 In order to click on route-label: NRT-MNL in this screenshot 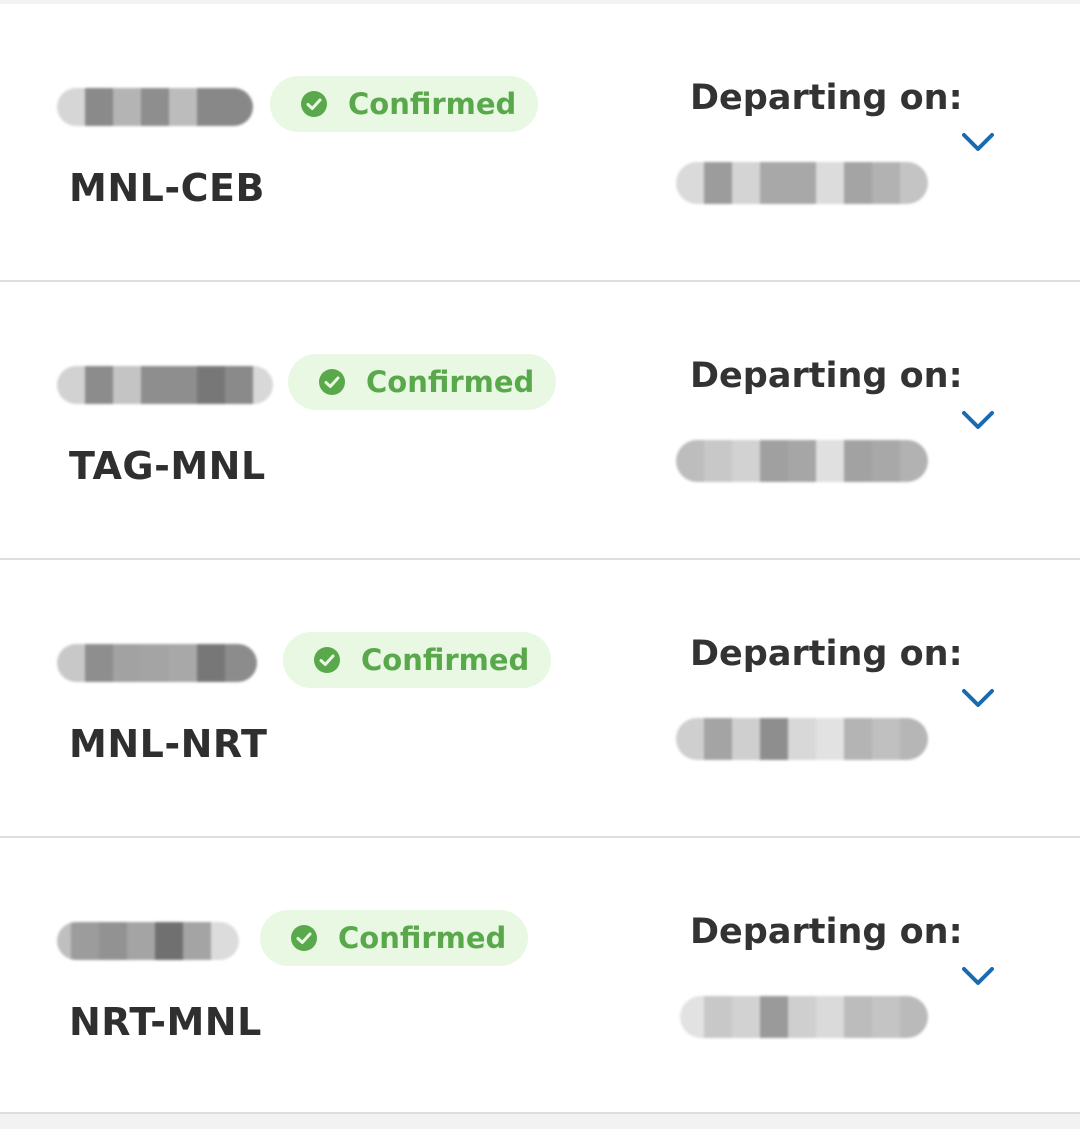, I will do `click(165, 1022)`.